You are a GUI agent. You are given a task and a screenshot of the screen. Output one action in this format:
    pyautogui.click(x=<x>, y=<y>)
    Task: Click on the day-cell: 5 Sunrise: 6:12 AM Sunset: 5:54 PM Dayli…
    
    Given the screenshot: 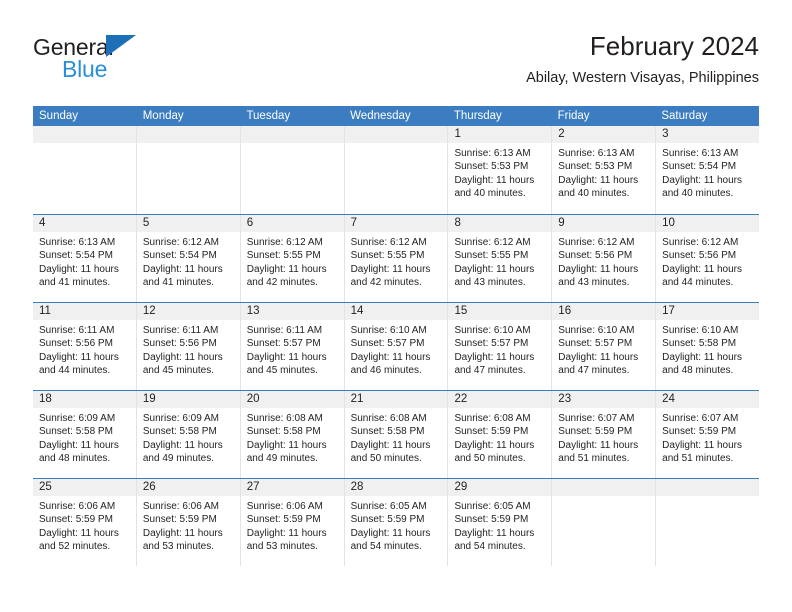 What is the action you would take?
    pyautogui.click(x=188, y=258)
    